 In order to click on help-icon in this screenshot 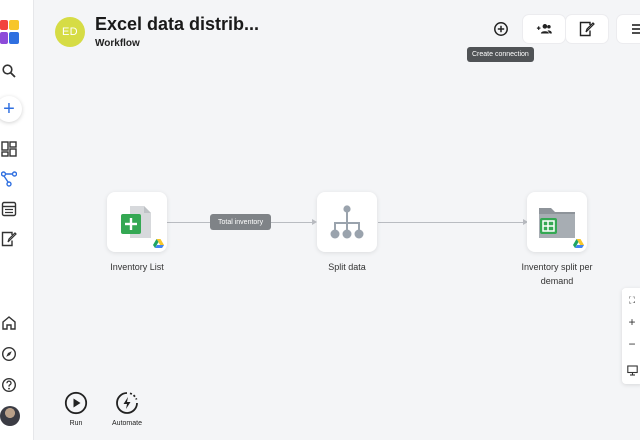, I will do `click(9, 385)`.